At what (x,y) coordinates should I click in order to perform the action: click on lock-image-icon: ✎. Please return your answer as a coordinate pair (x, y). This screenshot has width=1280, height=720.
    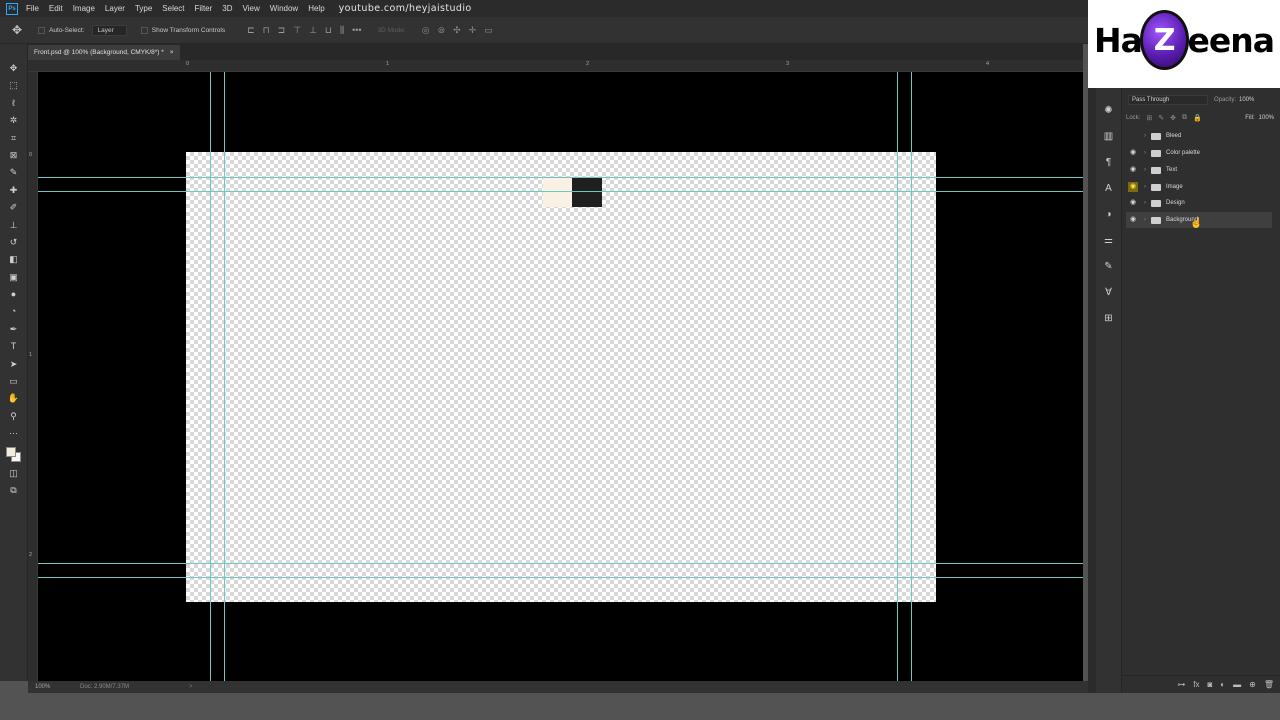
    Looking at the image, I should click on (1161, 118).